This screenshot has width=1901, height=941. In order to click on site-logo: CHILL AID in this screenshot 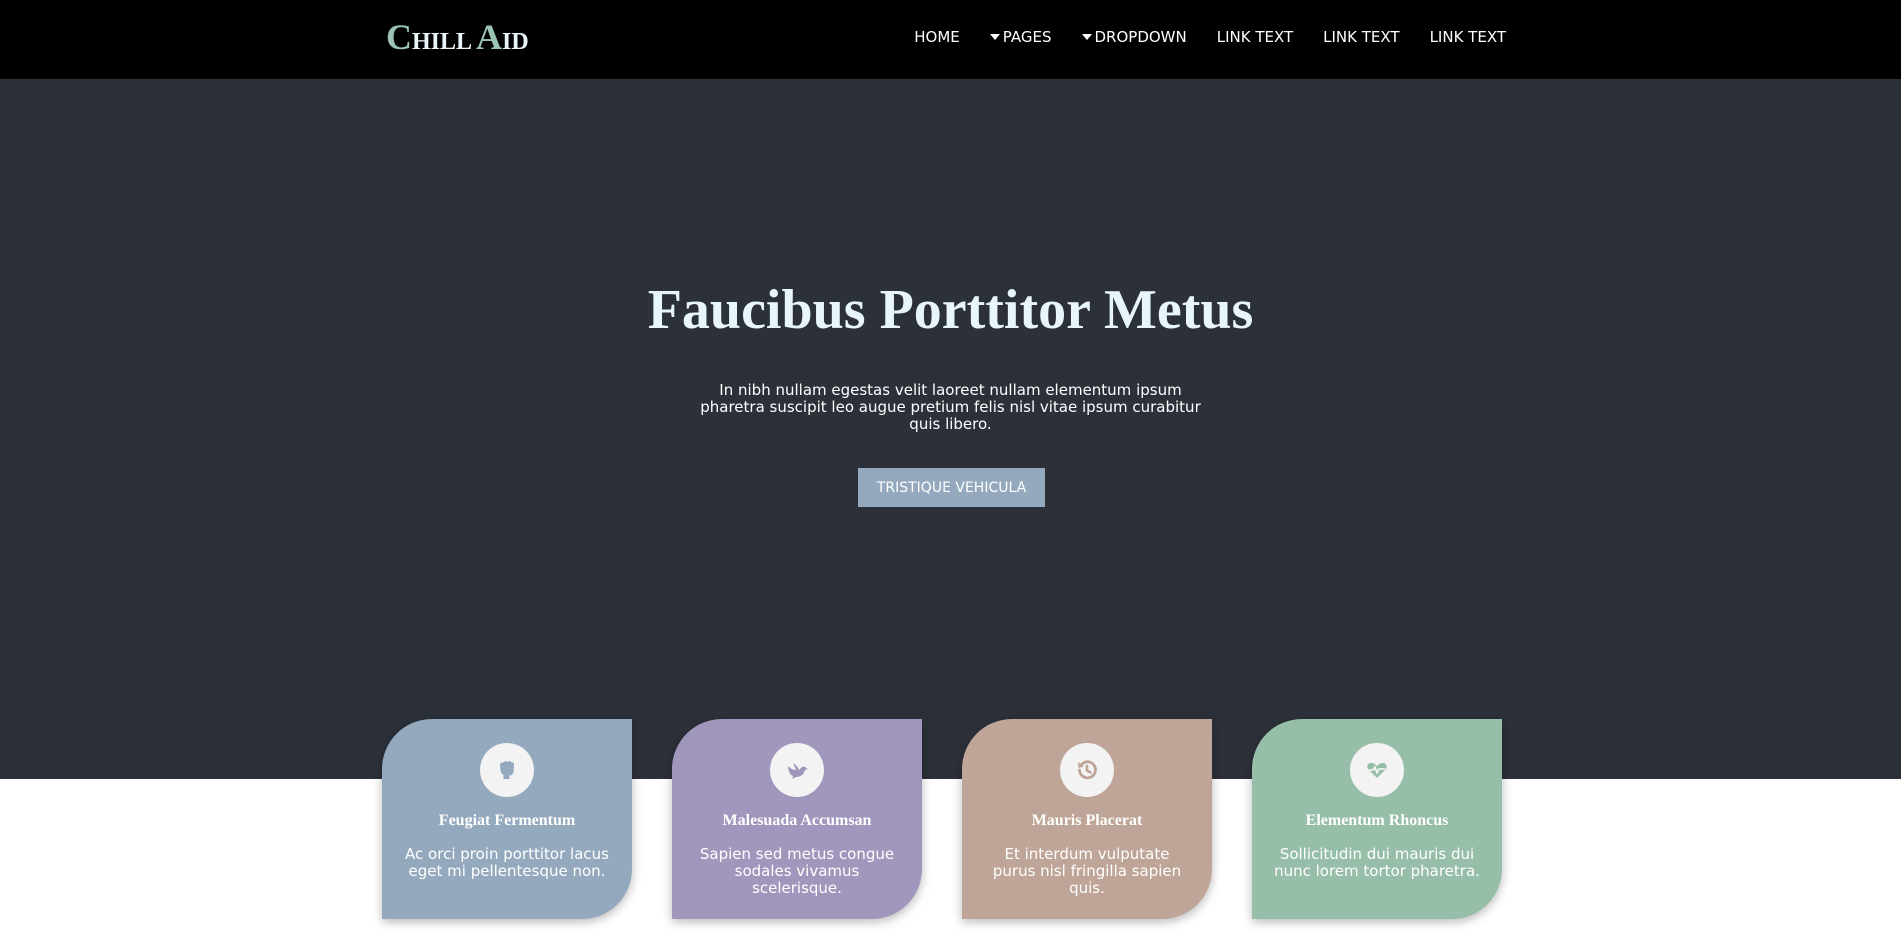, I will do `click(457, 37)`.